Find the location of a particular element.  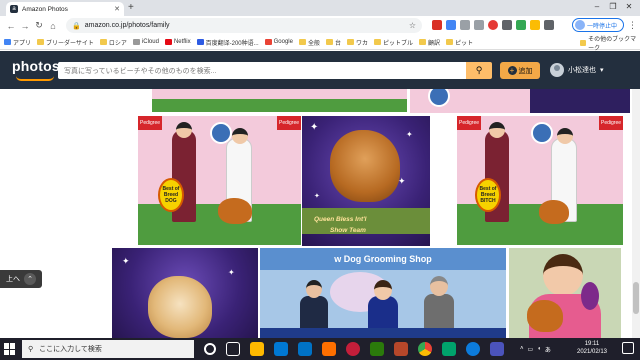

home-icon: ⌂ is located at coordinates (53, 26).